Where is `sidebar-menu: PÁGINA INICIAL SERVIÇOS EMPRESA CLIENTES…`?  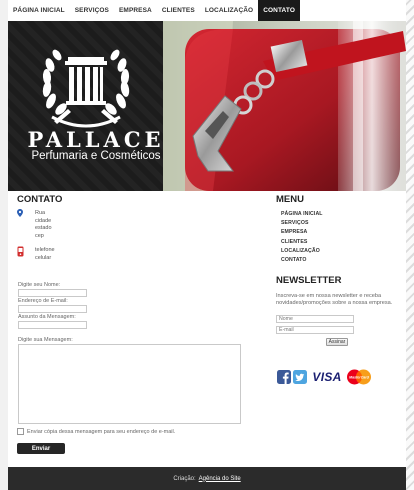
sidebar-menu: PÁGINA INICIAL SERVIÇOS EMPRESA CLIENTES… is located at coordinates (302, 237).